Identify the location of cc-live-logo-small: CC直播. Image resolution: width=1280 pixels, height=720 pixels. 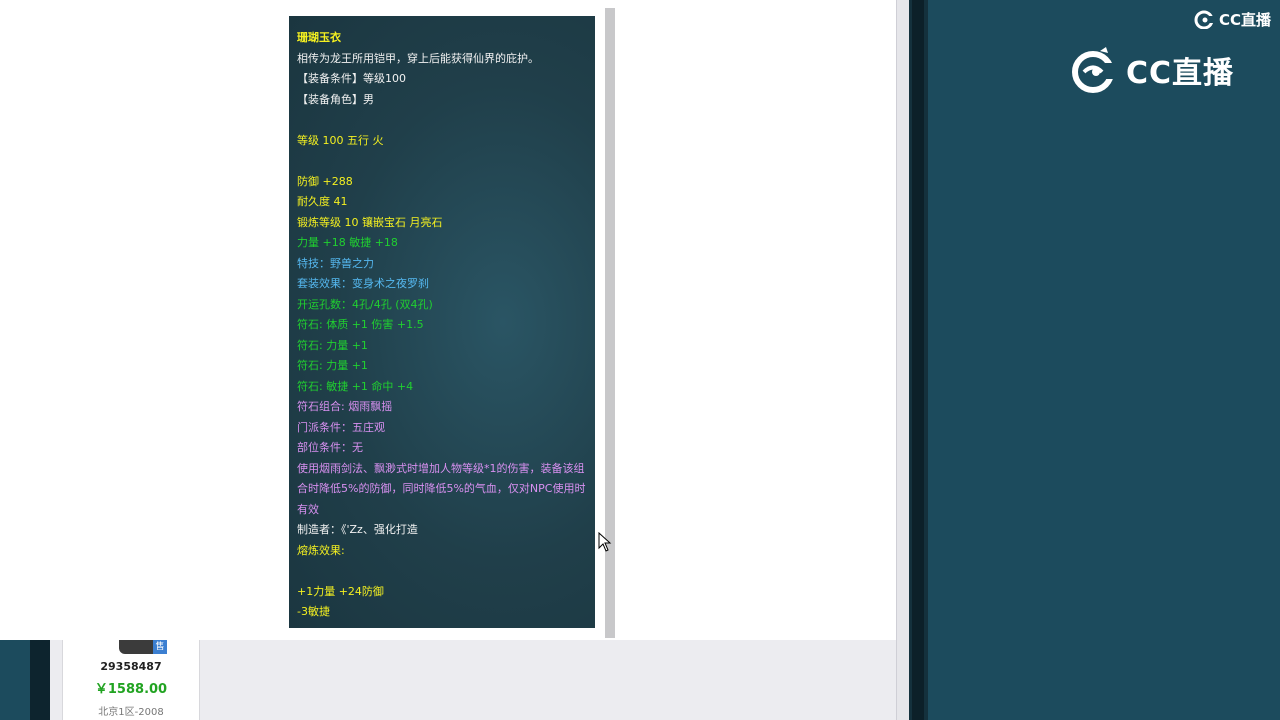
(1232, 19).